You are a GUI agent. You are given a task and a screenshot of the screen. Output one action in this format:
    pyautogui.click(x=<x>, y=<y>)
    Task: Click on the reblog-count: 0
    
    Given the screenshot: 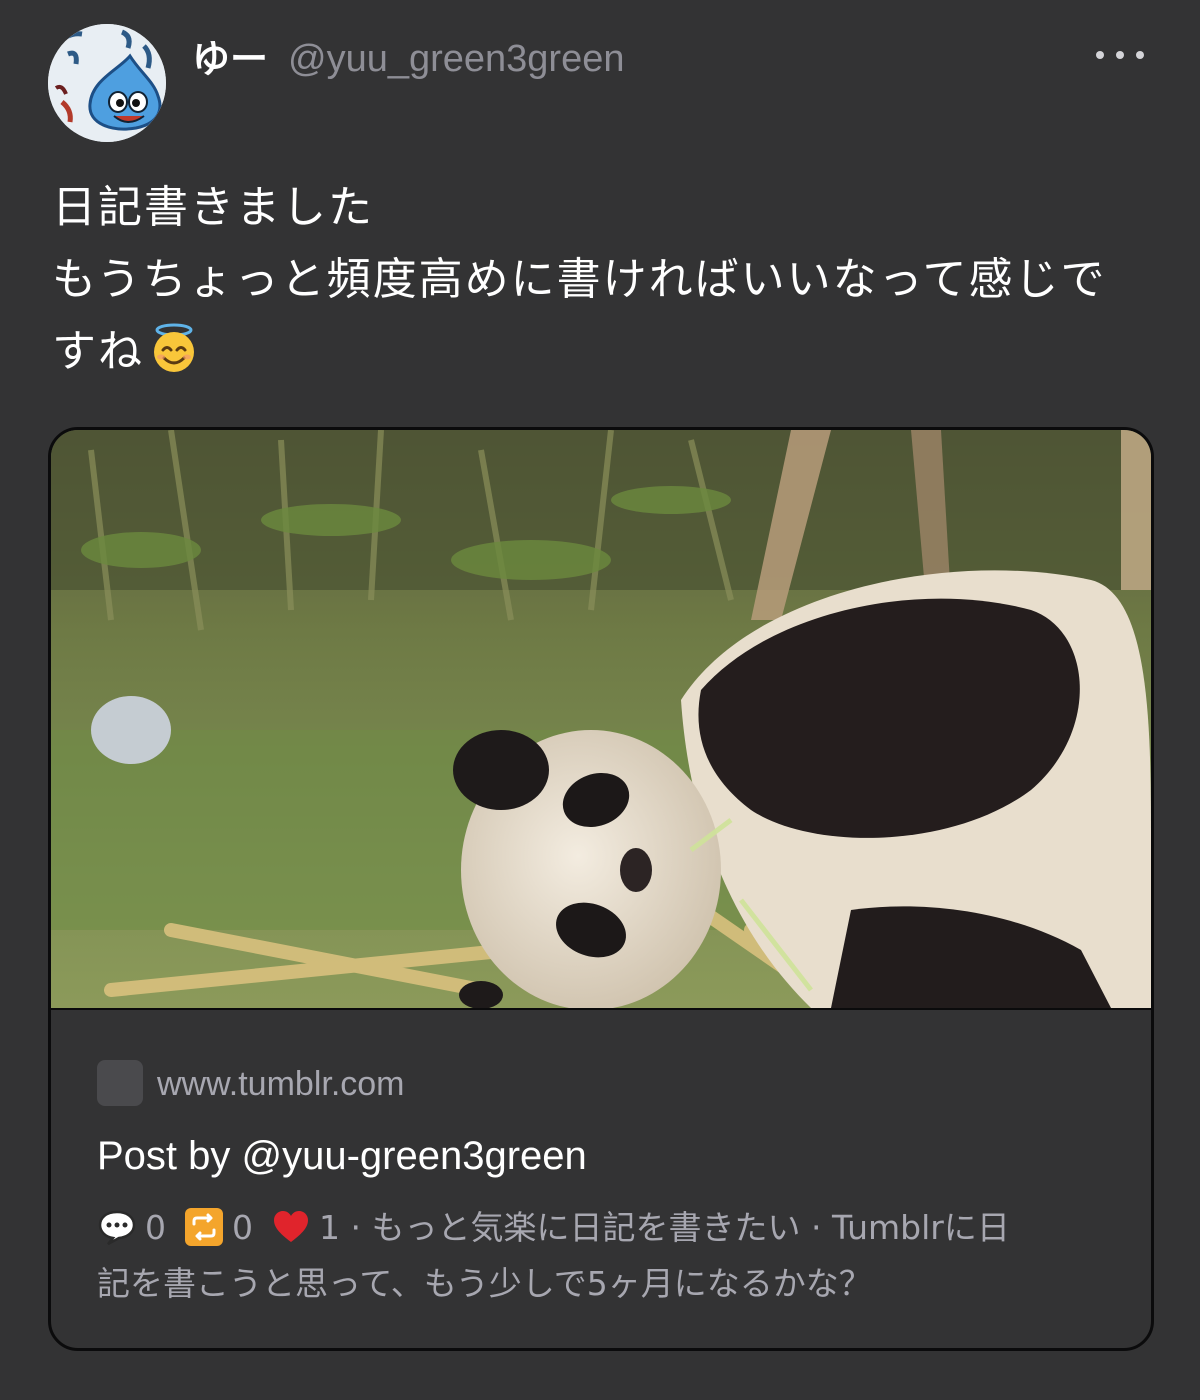 What is the action you would take?
    pyautogui.click(x=242, y=1227)
    